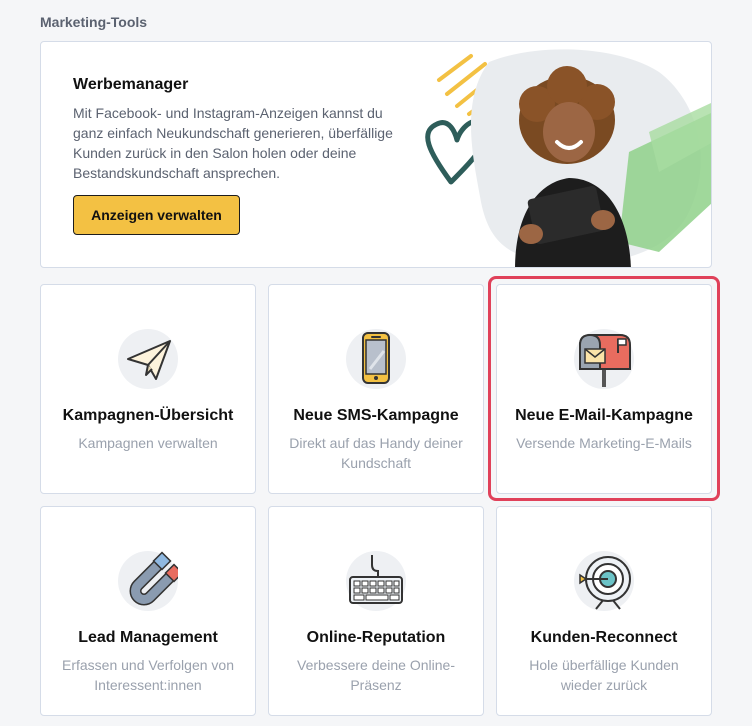 This screenshot has height=726, width=752. What do you see at coordinates (148, 581) in the screenshot?
I see `magnet-icon` at bounding box center [148, 581].